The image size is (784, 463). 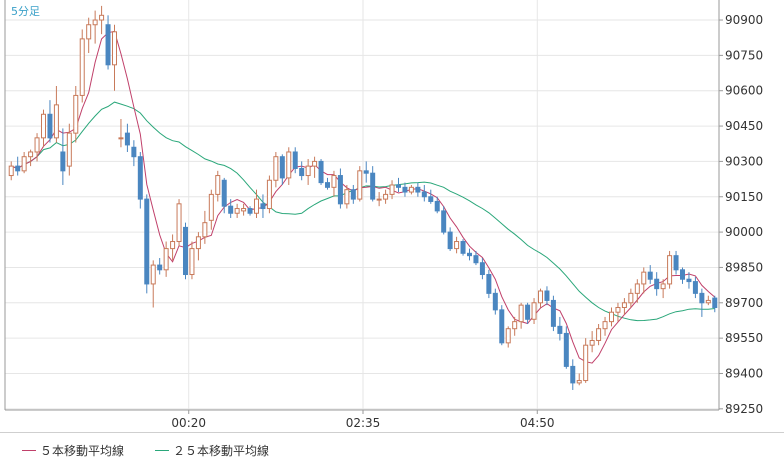 What do you see at coordinates (744, 126) in the screenshot?
I see `y-tick-label: 90450` at bounding box center [744, 126].